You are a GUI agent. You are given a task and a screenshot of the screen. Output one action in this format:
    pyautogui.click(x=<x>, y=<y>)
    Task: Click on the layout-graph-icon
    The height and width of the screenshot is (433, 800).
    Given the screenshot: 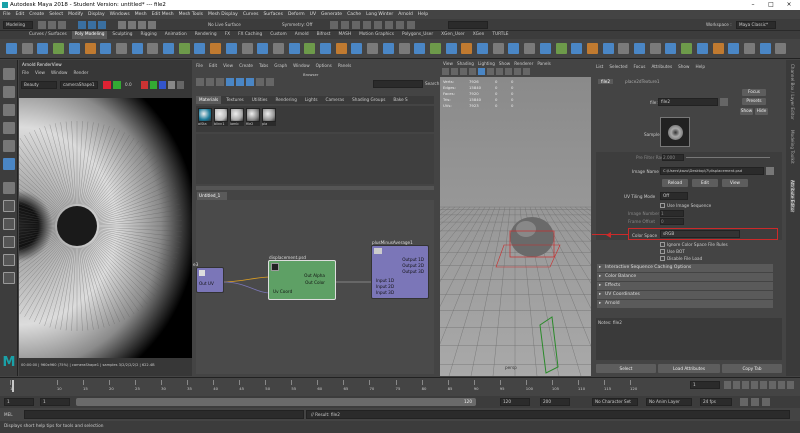 What is the action you would take?
    pyautogui.click(x=9, y=278)
    